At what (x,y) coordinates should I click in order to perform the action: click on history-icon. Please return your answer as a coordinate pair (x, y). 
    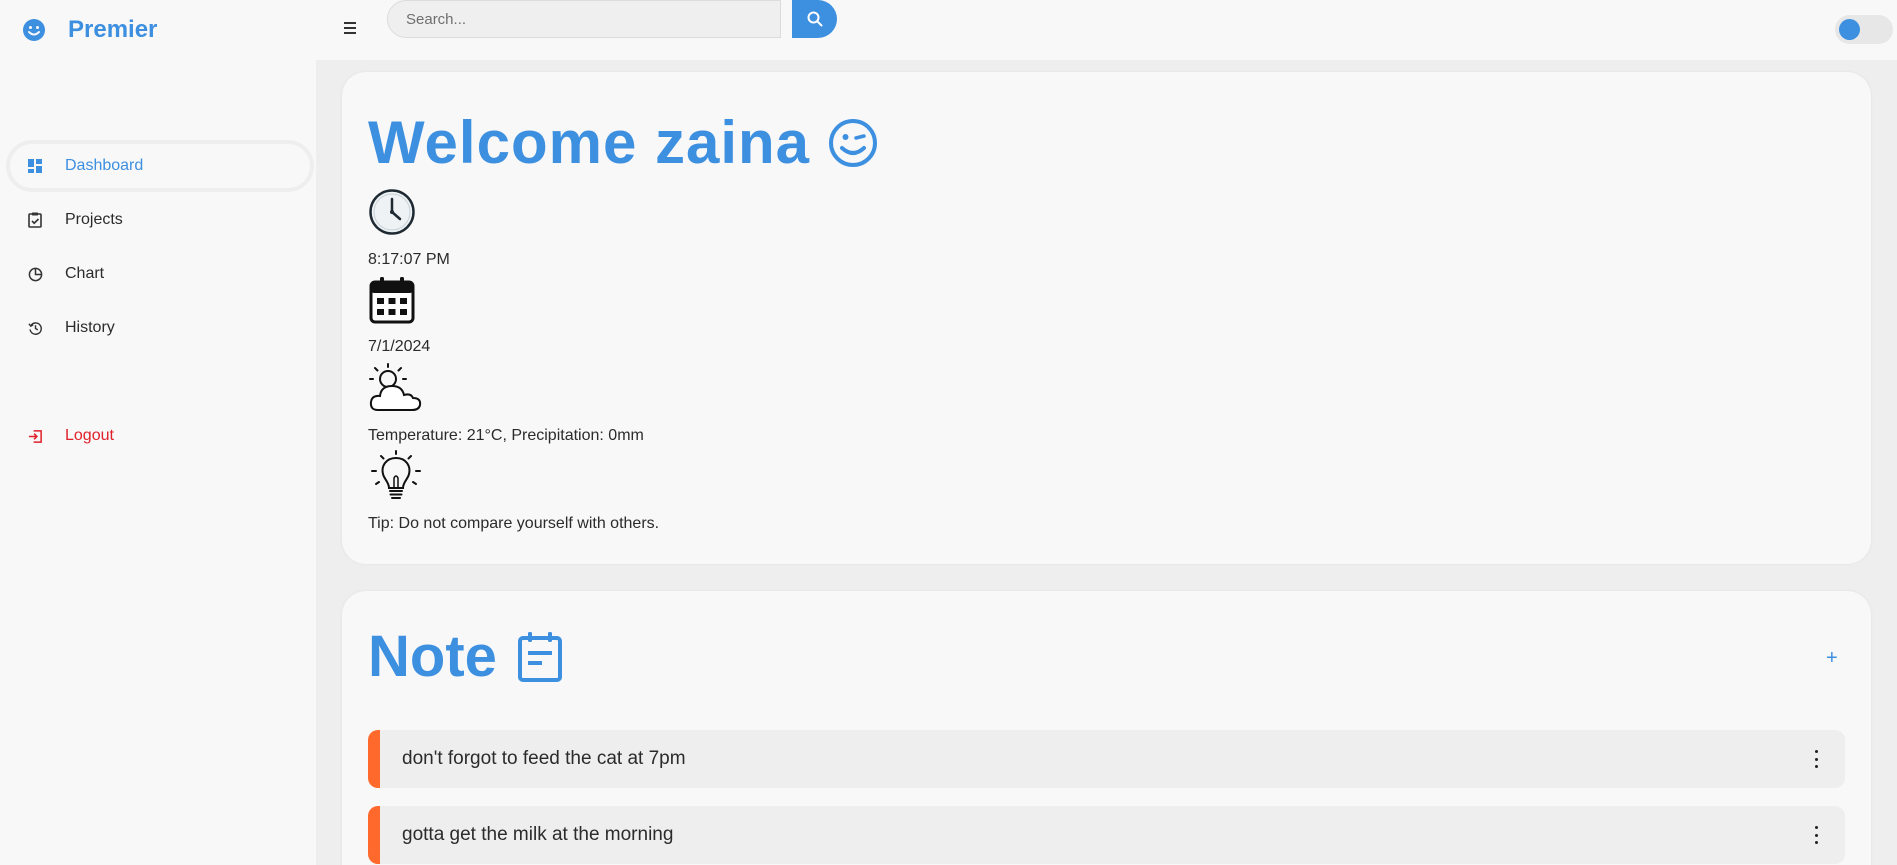
    Looking at the image, I should click on (35, 328).